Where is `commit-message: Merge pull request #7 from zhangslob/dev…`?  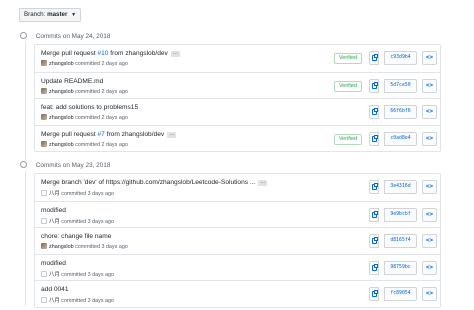
commit-message: Merge pull request #7 from zhangslob/dev… is located at coordinates (109, 134).